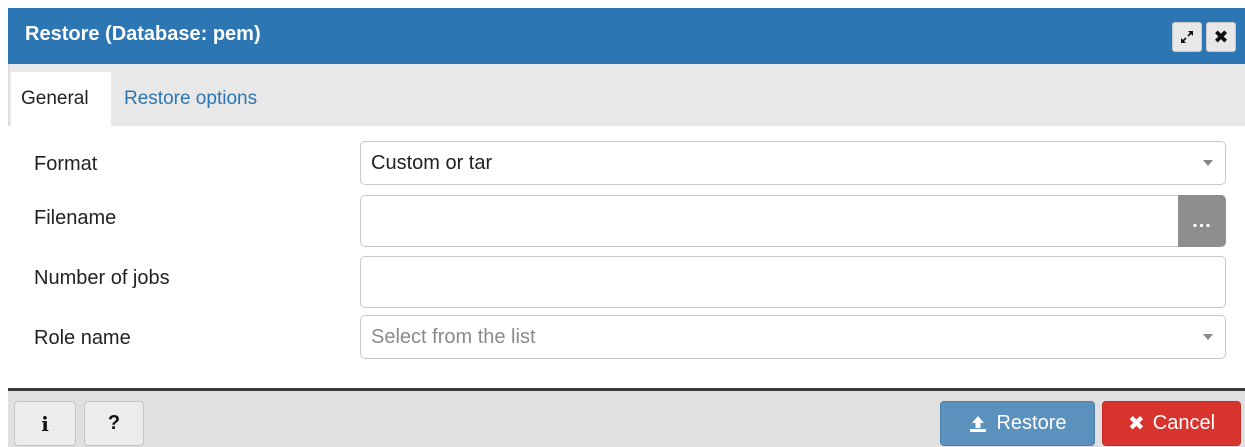 Image resolution: width=1245 pixels, height=447 pixels. I want to click on dialog-titlebar: Restore (Database: pem) ✖, so click(626, 36).